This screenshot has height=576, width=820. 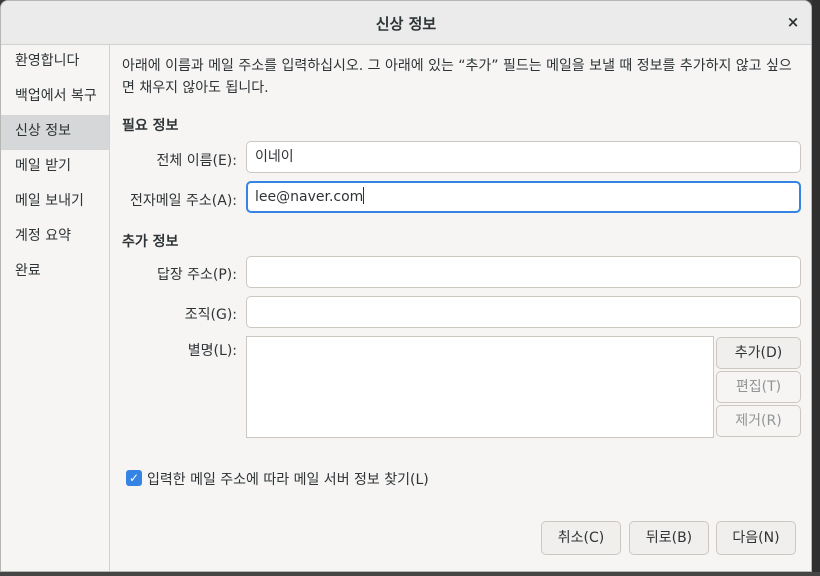 I want to click on background-window-strip, so click(x=410, y=574).